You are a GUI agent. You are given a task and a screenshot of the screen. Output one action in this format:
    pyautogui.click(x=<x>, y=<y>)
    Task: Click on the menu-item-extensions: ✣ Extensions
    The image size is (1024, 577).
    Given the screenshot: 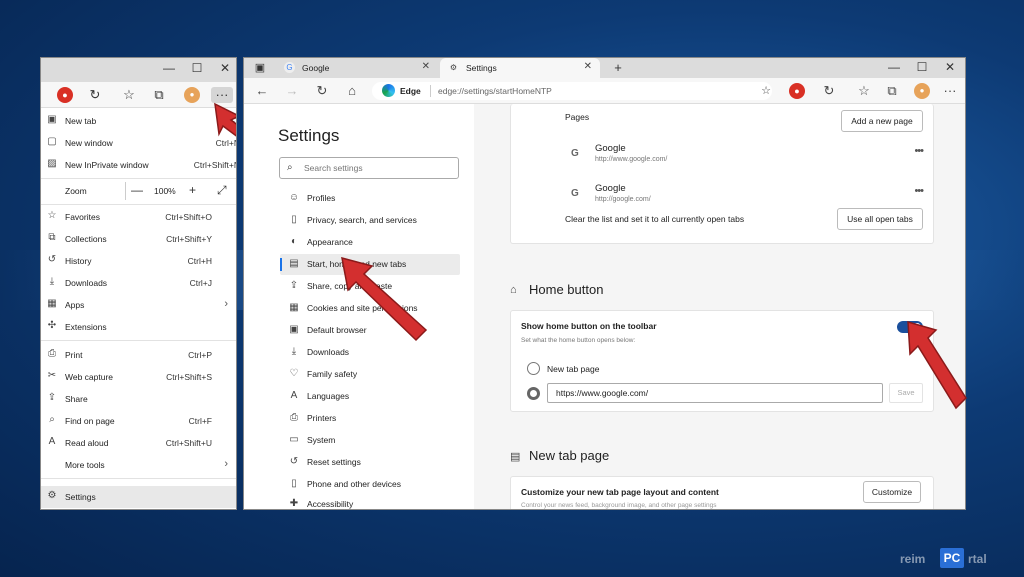 What is the action you would take?
    pyautogui.click(x=138, y=327)
    